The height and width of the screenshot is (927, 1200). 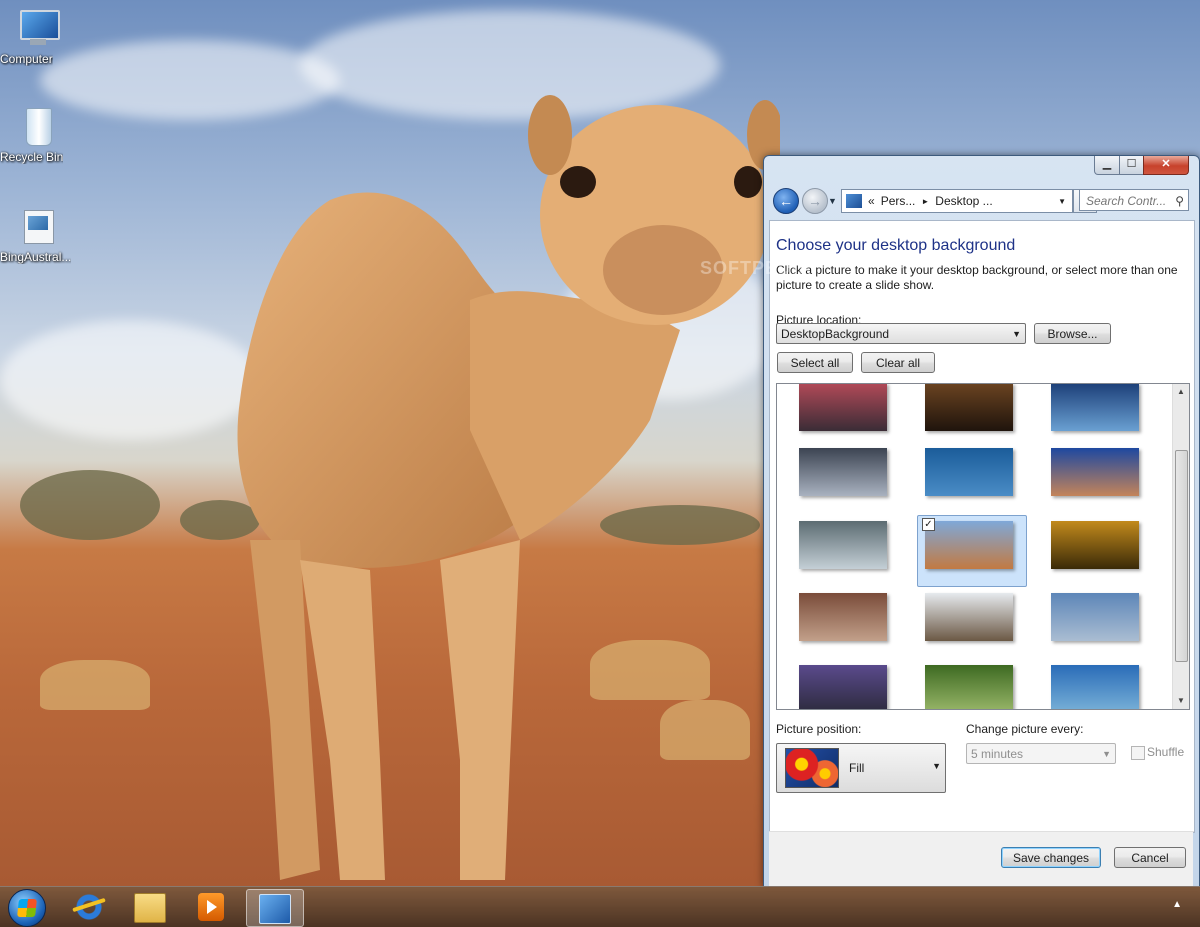 I want to click on show-hidden-icons-button: ▲, so click(x=1177, y=904).